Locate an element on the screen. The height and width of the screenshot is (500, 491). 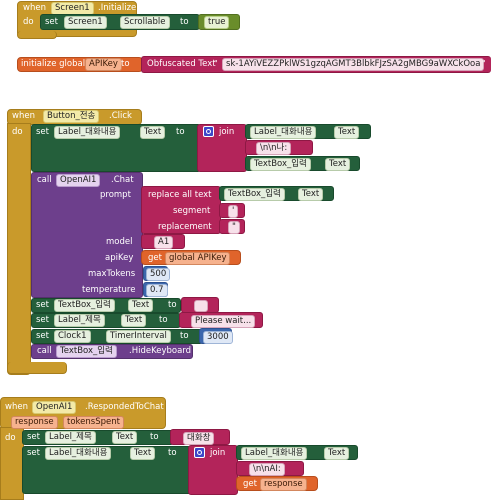
model-param-label: model is located at coordinates (119, 242).